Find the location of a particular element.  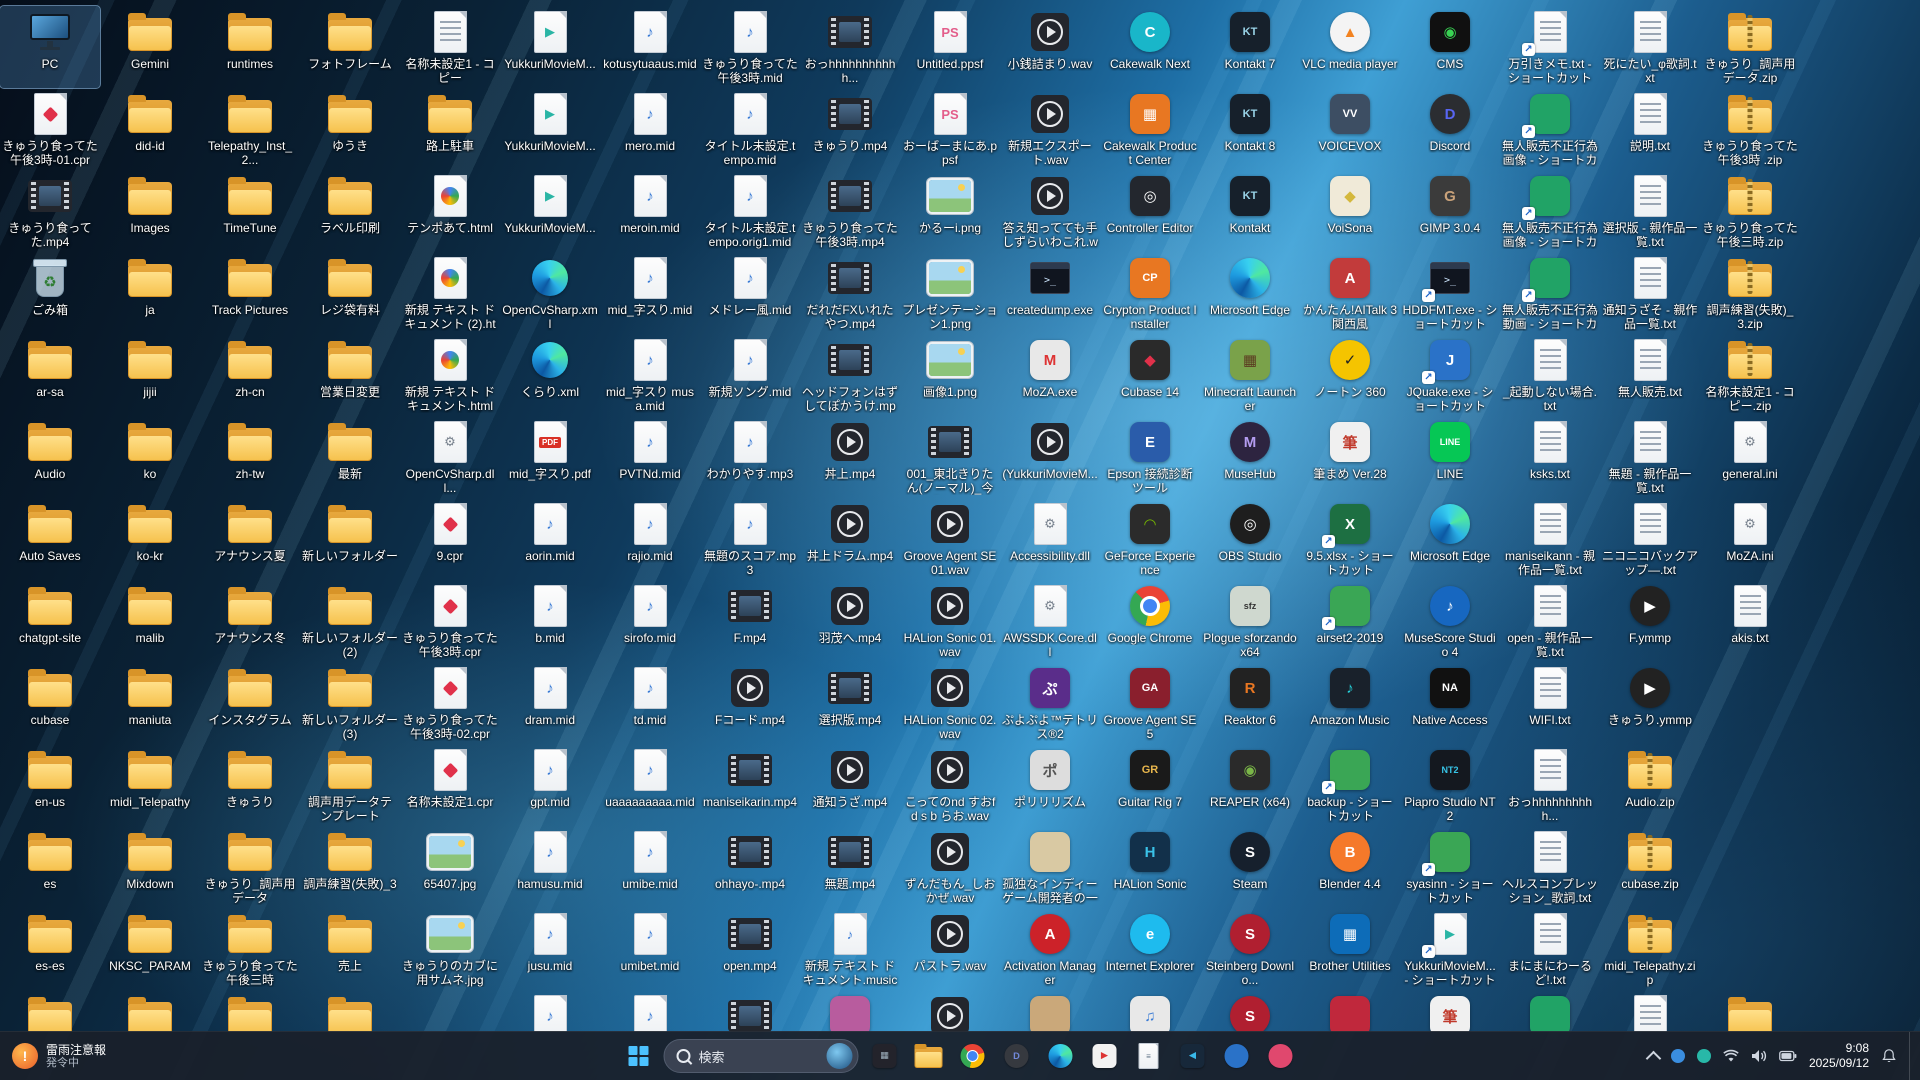

desktop-icon: 死にたい_φ歌詞.txt is located at coordinates (1650, 47).